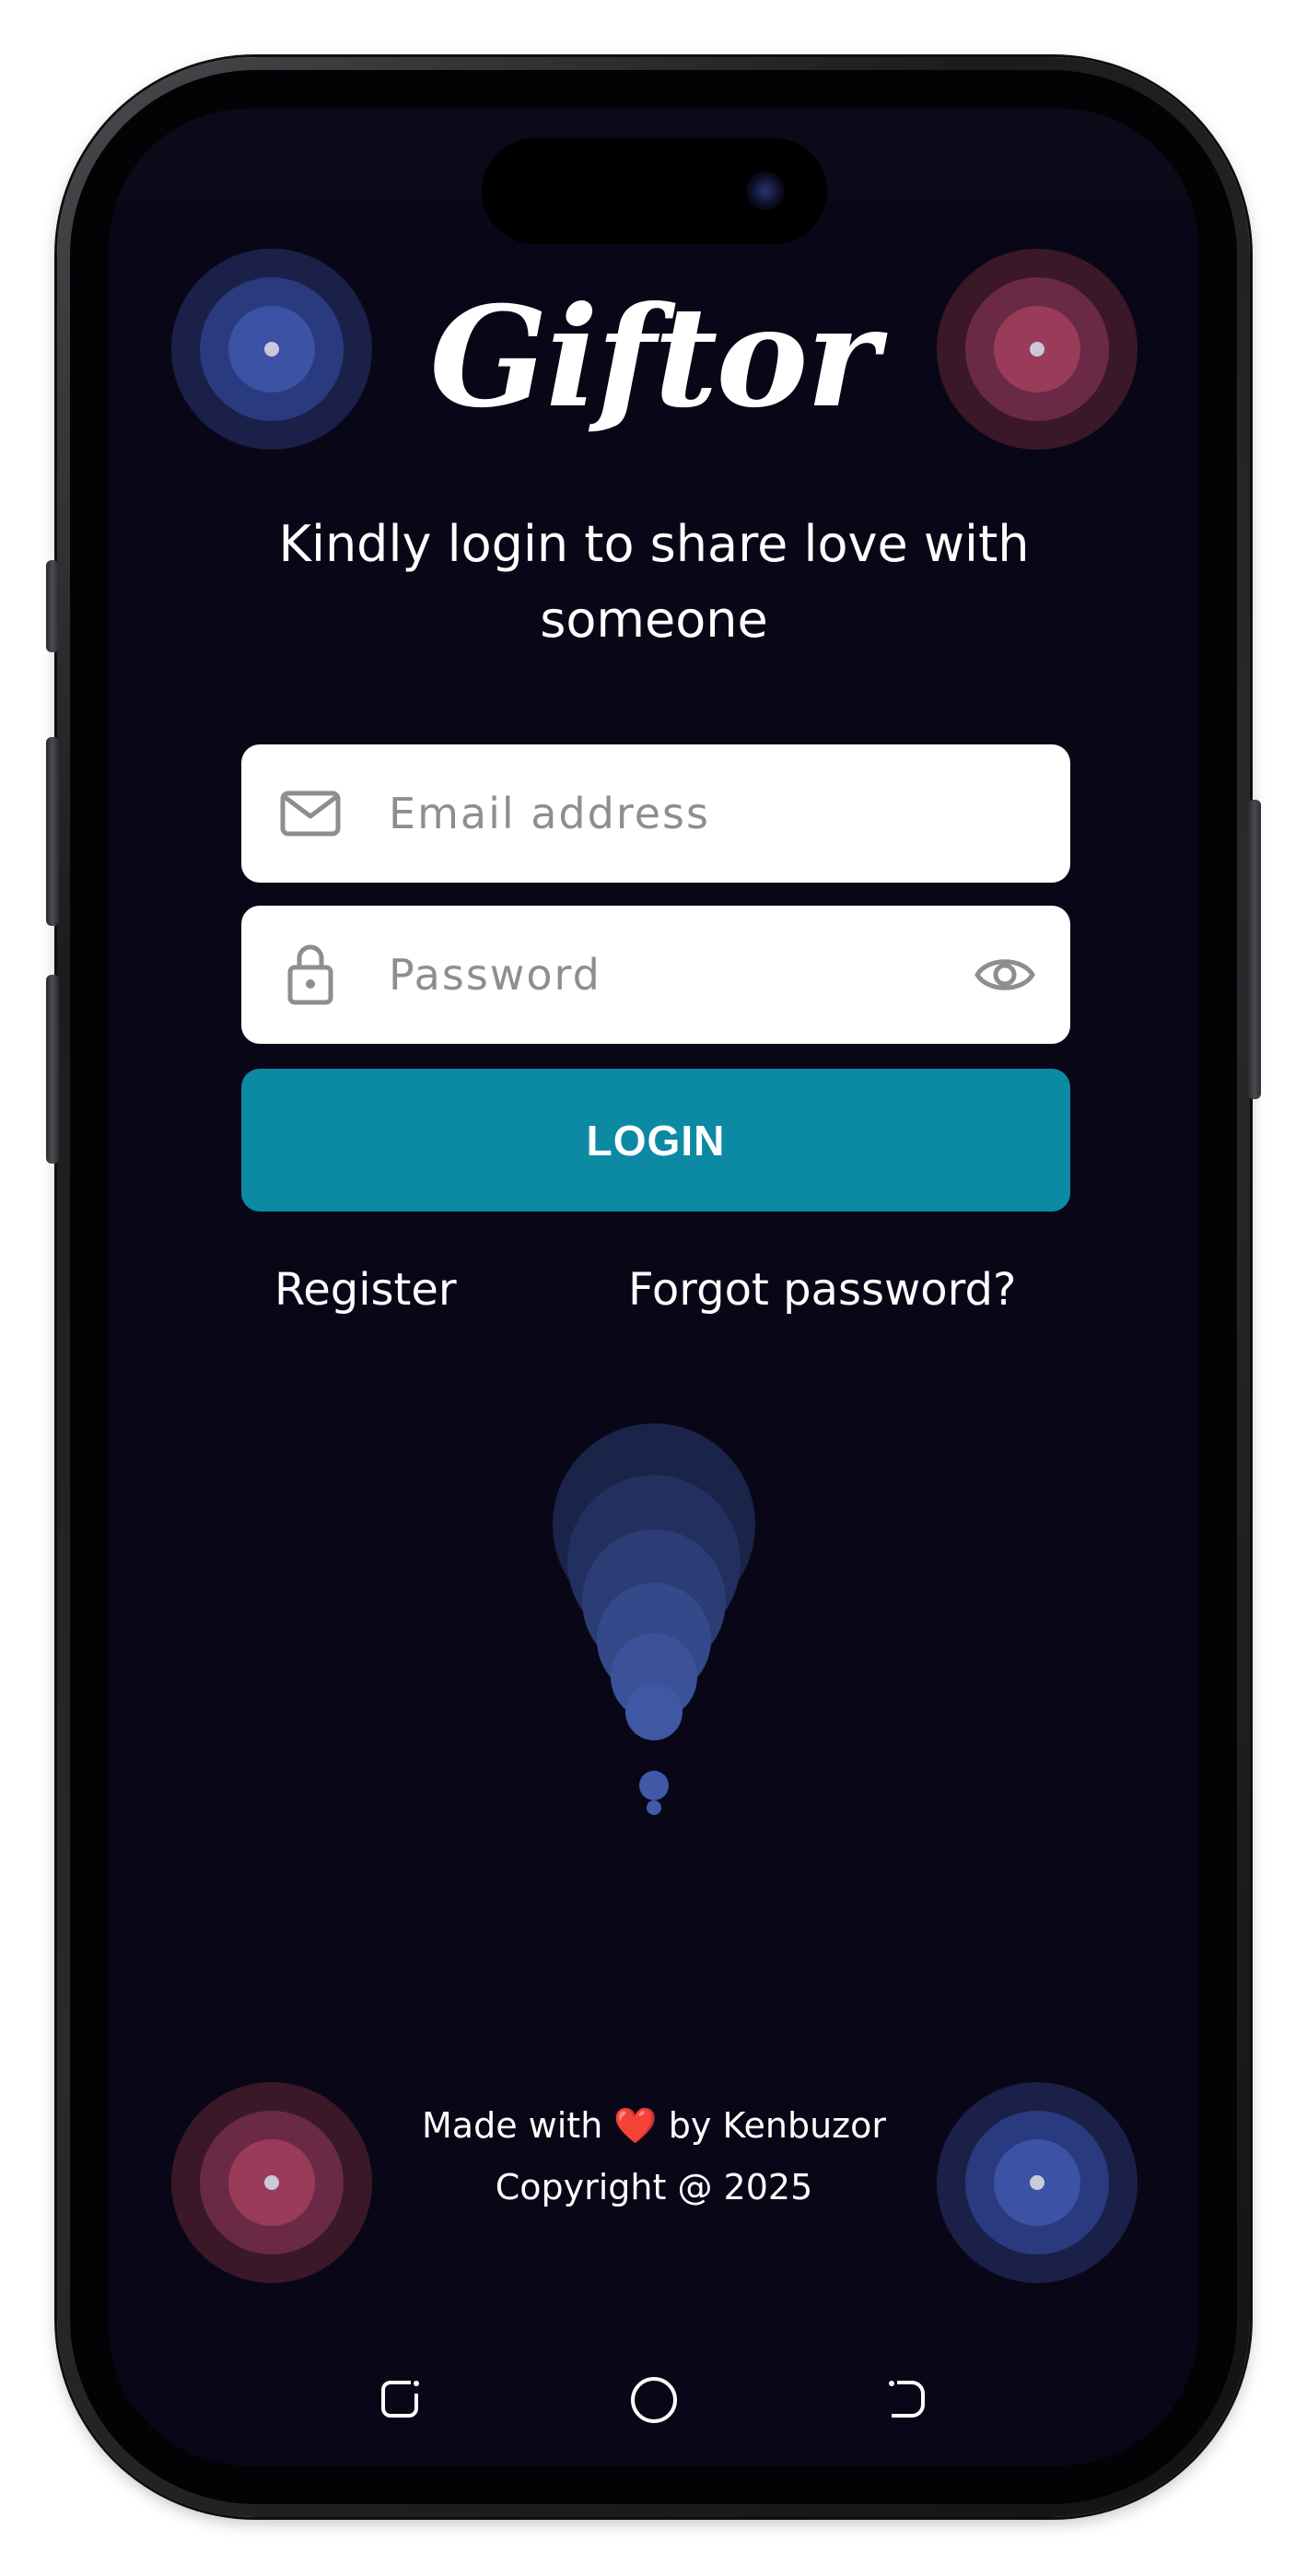  Describe the element at coordinates (656, 1140) in the screenshot. I see `login-button: LOGIN` at that location.